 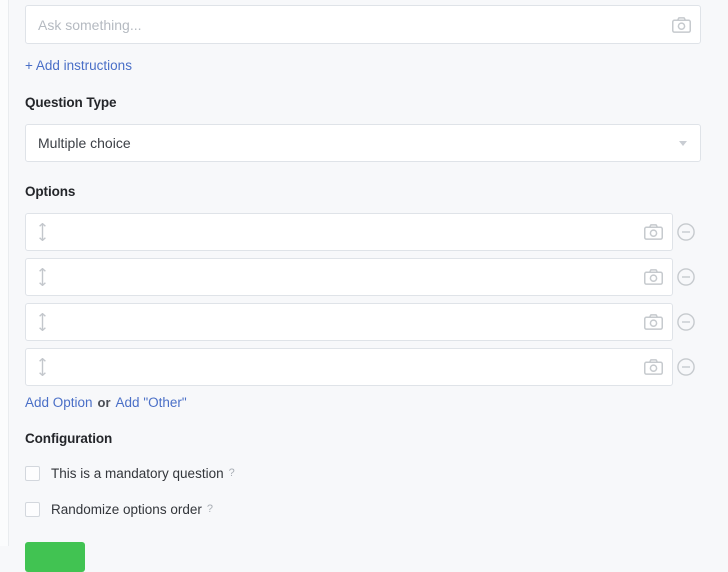 What do you see at coordinates (683, 143) in the screenshot?
I see `chevron-down-icon` at bounding box center [683, 143].